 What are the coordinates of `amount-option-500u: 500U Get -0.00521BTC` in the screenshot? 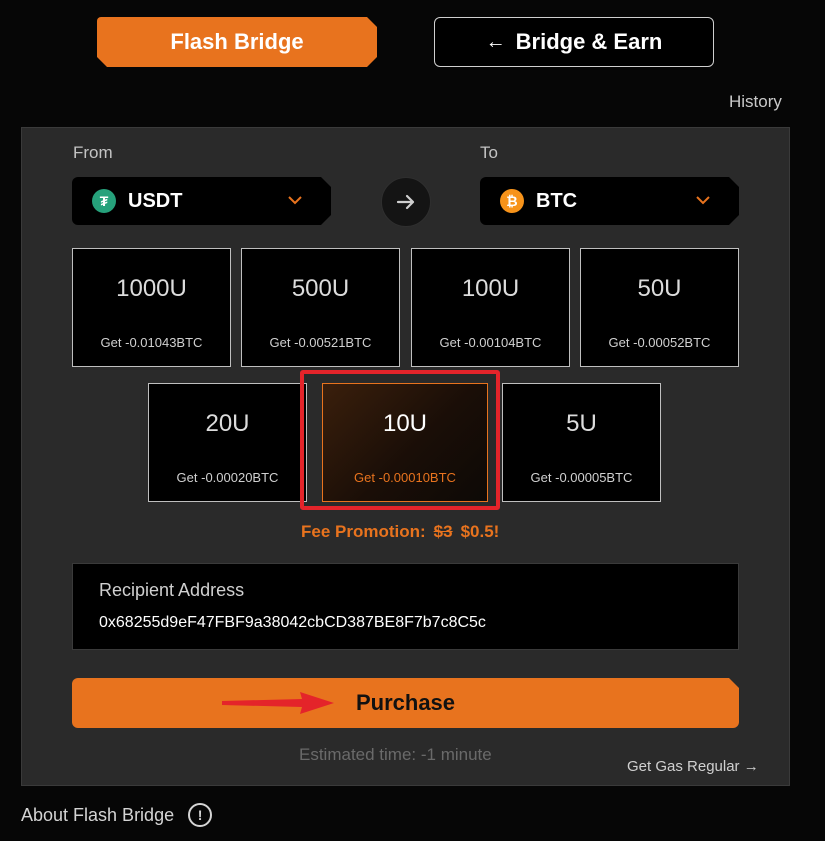 It's located at (320, 307).